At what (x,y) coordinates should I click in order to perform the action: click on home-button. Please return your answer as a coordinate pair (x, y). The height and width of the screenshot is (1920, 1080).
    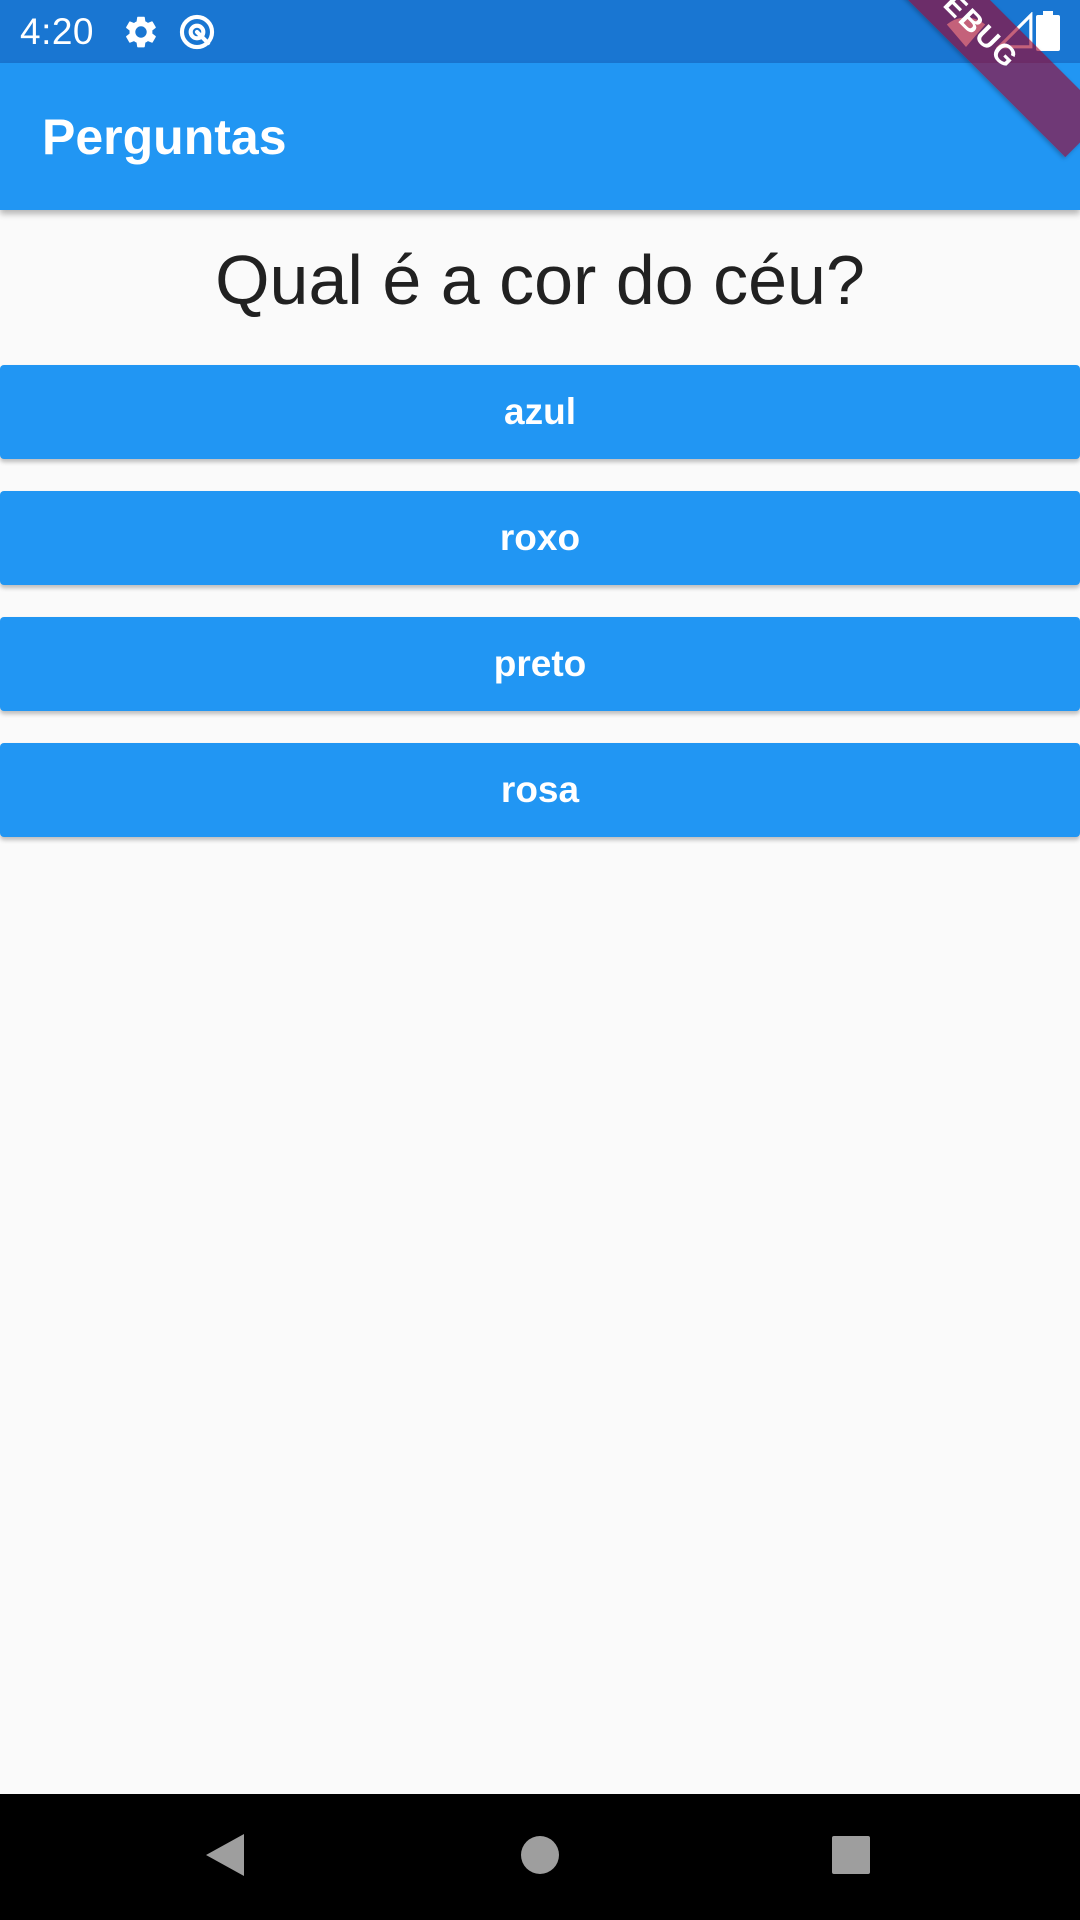
    Looking at the image, I should click on (540, 1857).